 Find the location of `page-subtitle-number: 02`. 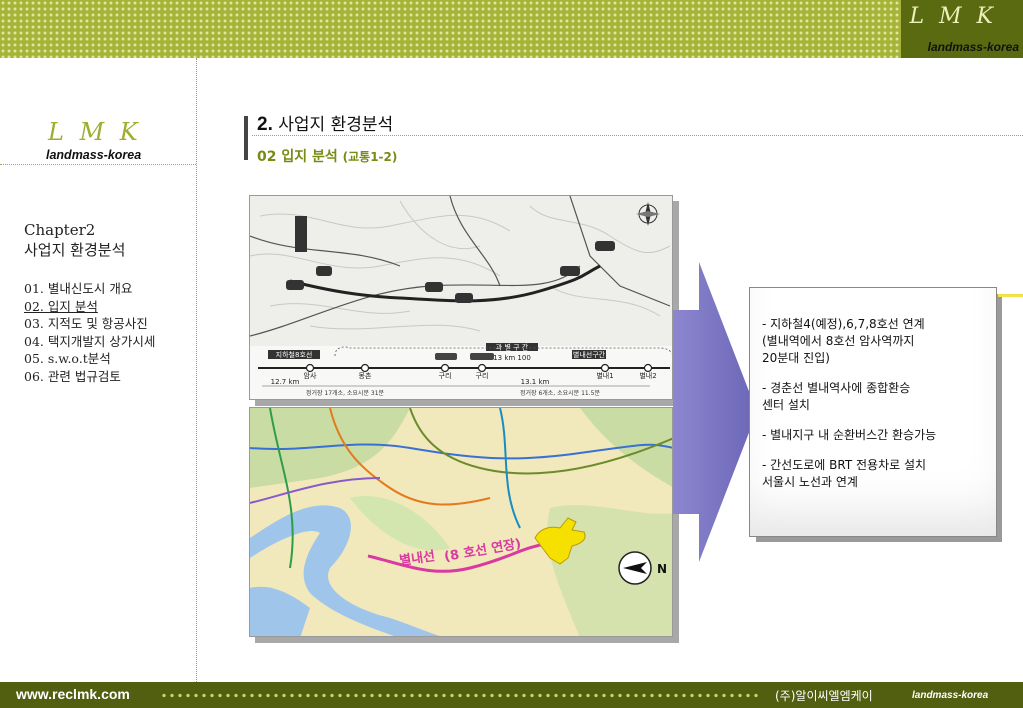

page-subtitle-number: 02 is located at coordinates (267, 157).